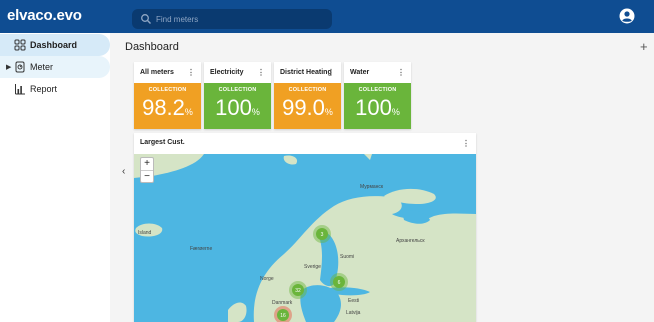  I want to click on svg-text: 6, so click(339, 283).